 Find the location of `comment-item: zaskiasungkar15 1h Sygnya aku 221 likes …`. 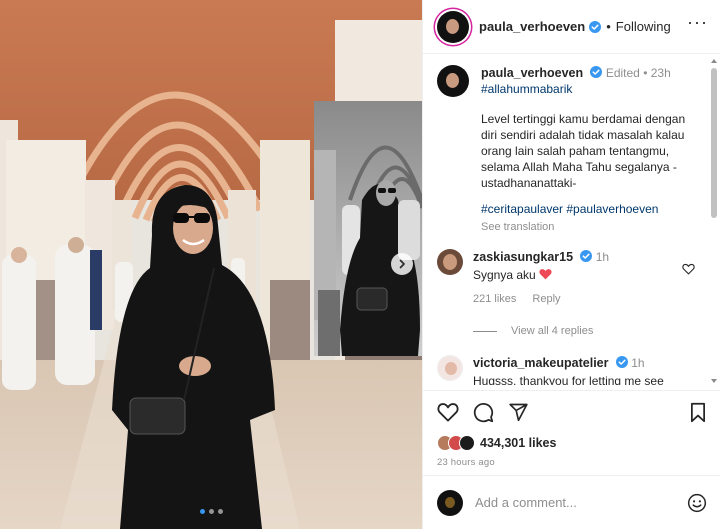

comment-item: zaskiasungkar15 1h Sygnya aku 221 likes … is located at coordinates (572, 278).